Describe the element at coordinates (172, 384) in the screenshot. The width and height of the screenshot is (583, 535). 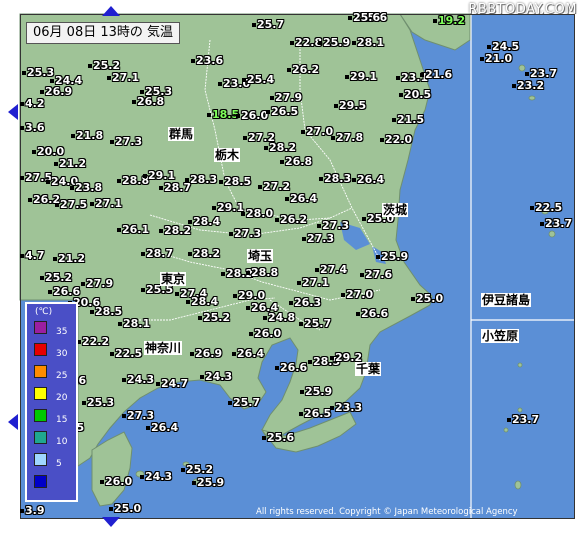
I see `temperature-value: 24.7` at that location.